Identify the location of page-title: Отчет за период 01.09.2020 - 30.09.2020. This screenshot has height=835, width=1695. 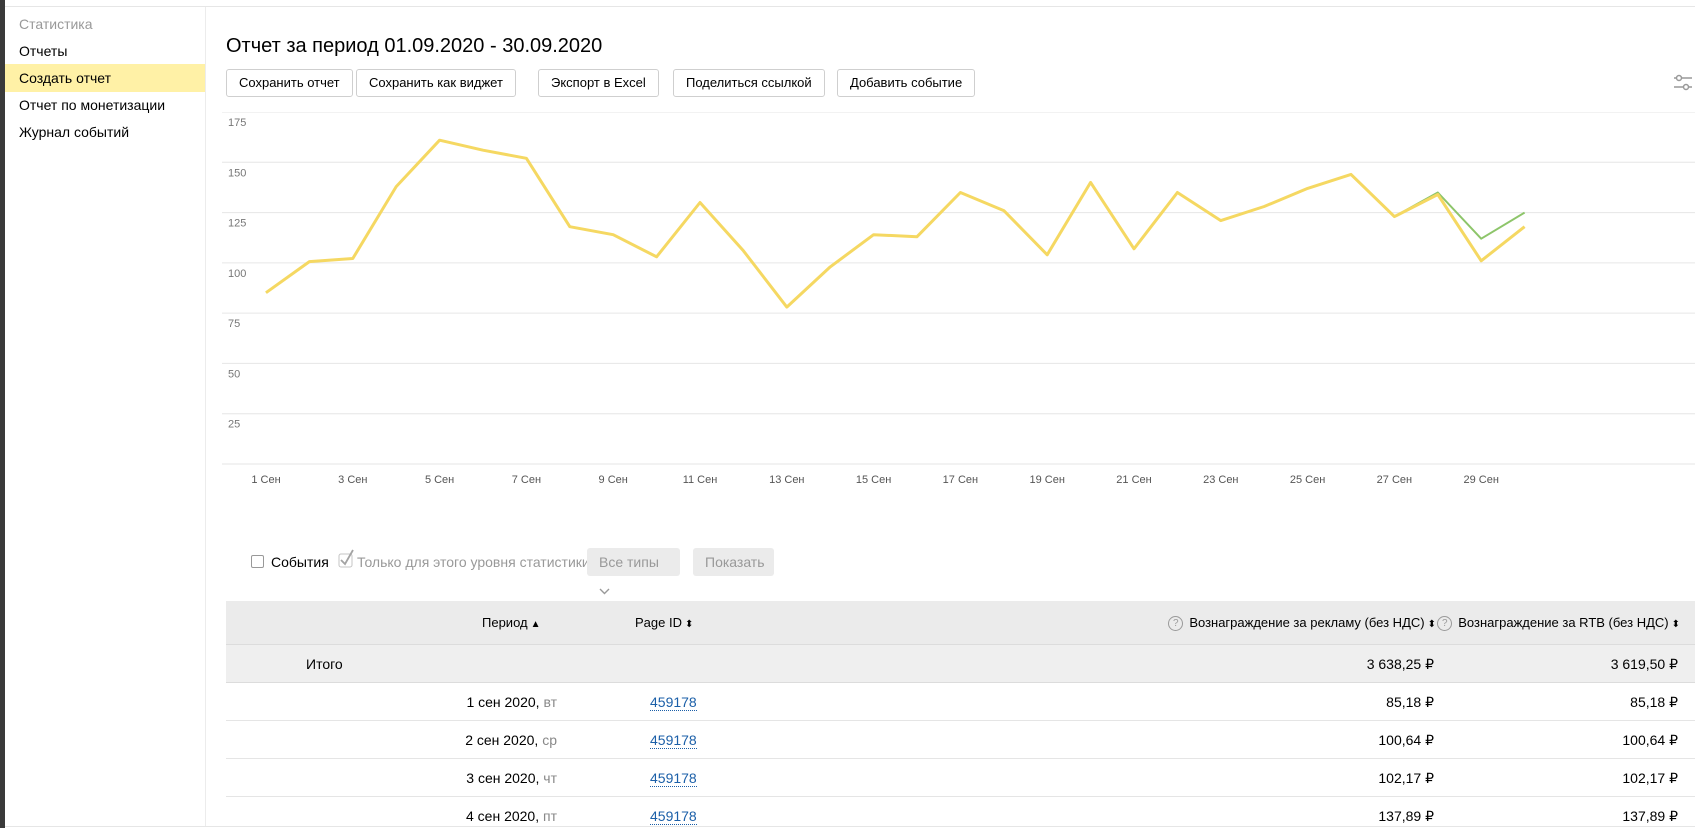
(414, 46).